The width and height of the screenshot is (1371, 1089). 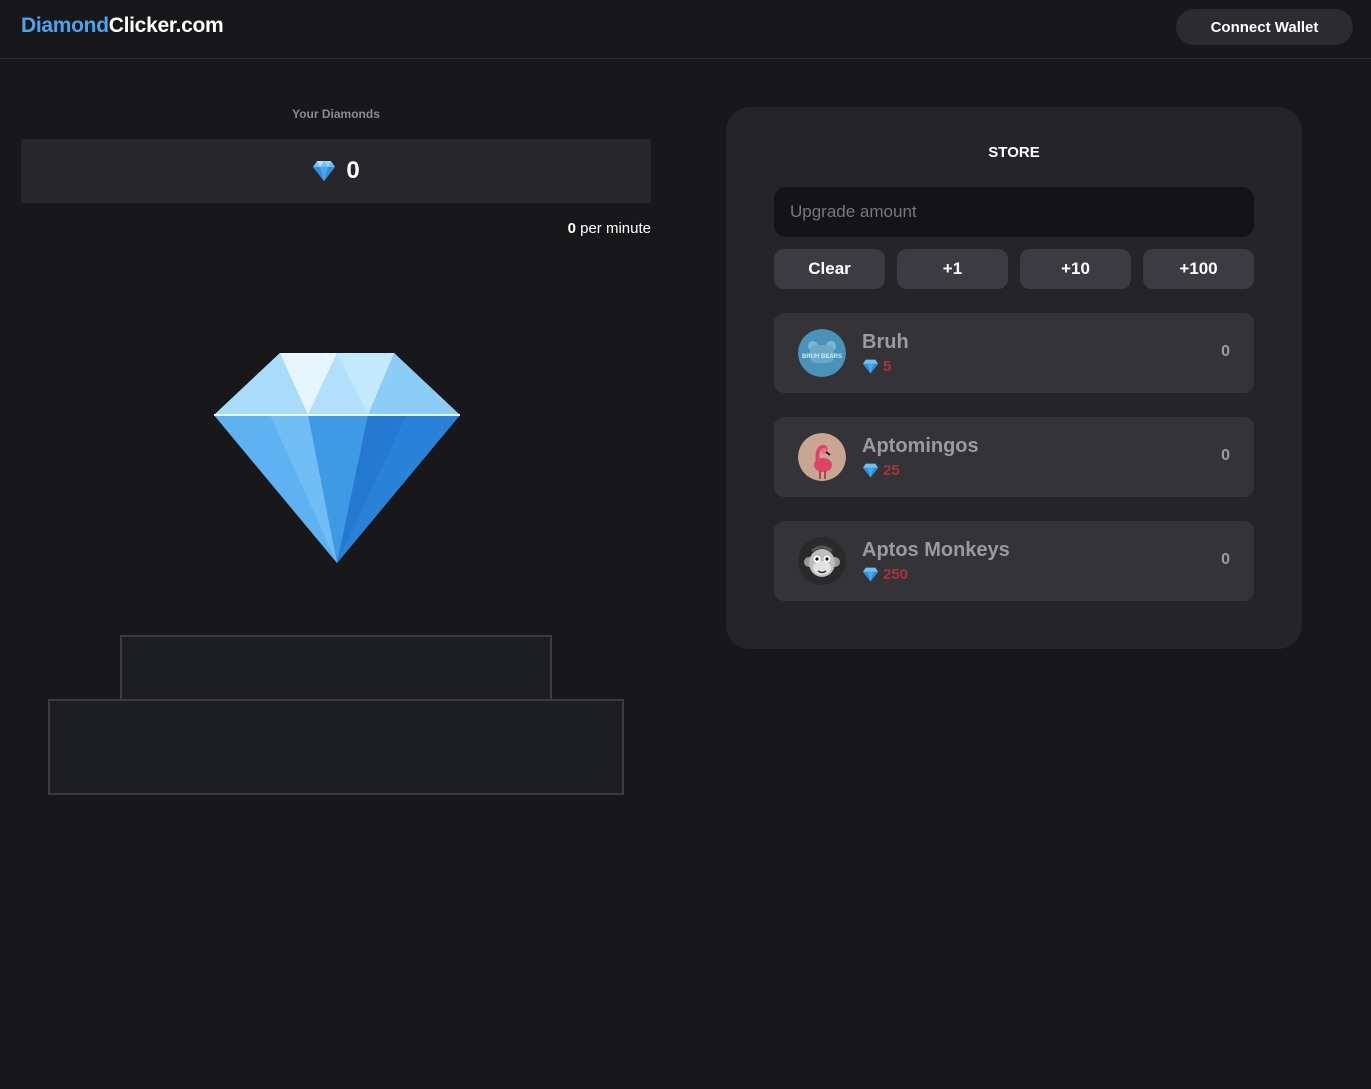 What do you see at coordinates (952, 269) in the screenshot?
I see `plus-1-button: +1` at bounding box center [952, 269].